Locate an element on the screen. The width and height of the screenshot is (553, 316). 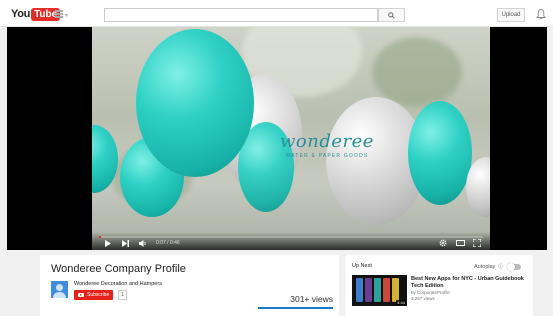
channel-avatar is located at coordinates (59, 289).